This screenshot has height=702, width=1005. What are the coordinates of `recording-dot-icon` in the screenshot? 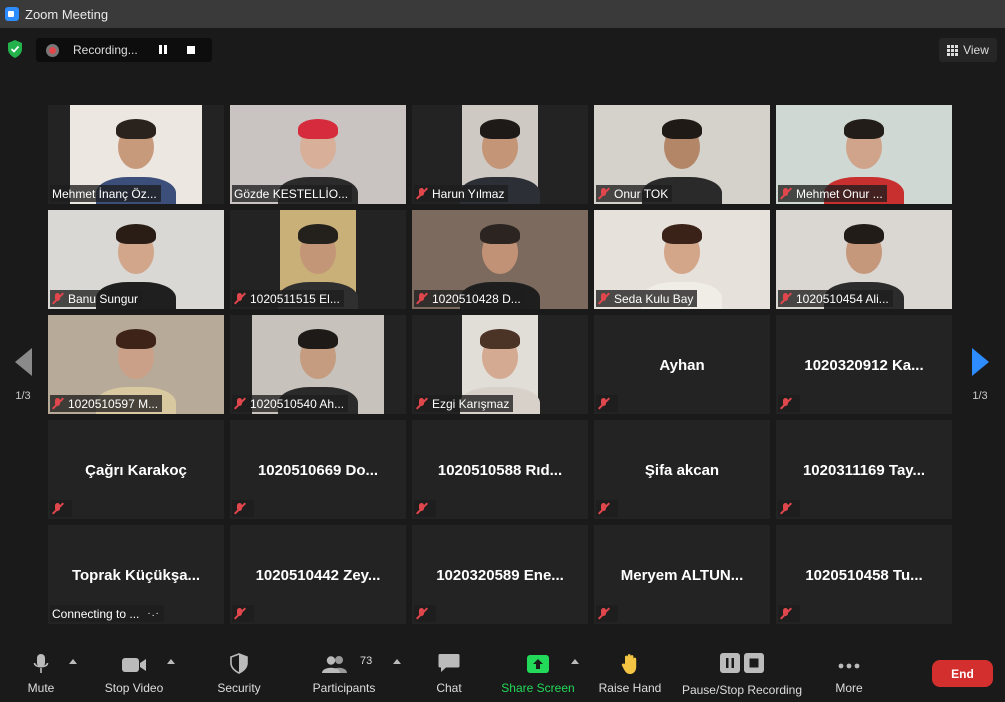 It's located at (52, 50).